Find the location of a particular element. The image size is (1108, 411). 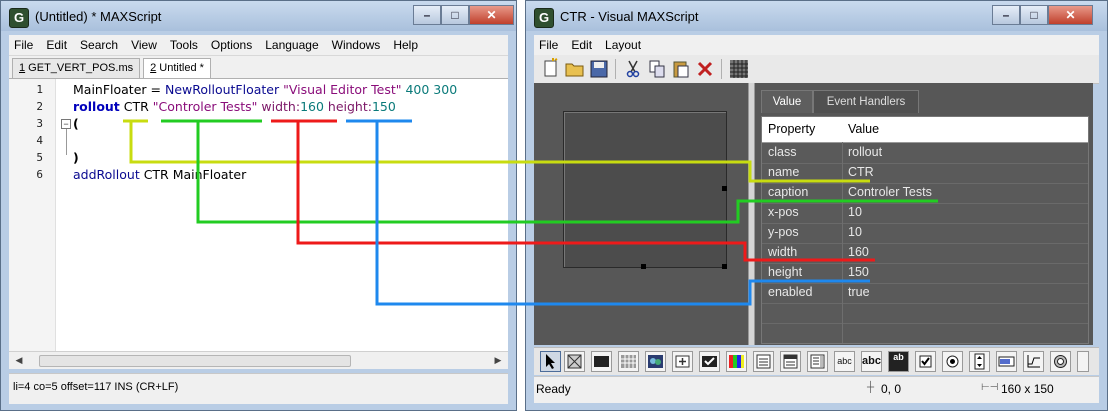

delete-icon is located at coordinates (705, 69).